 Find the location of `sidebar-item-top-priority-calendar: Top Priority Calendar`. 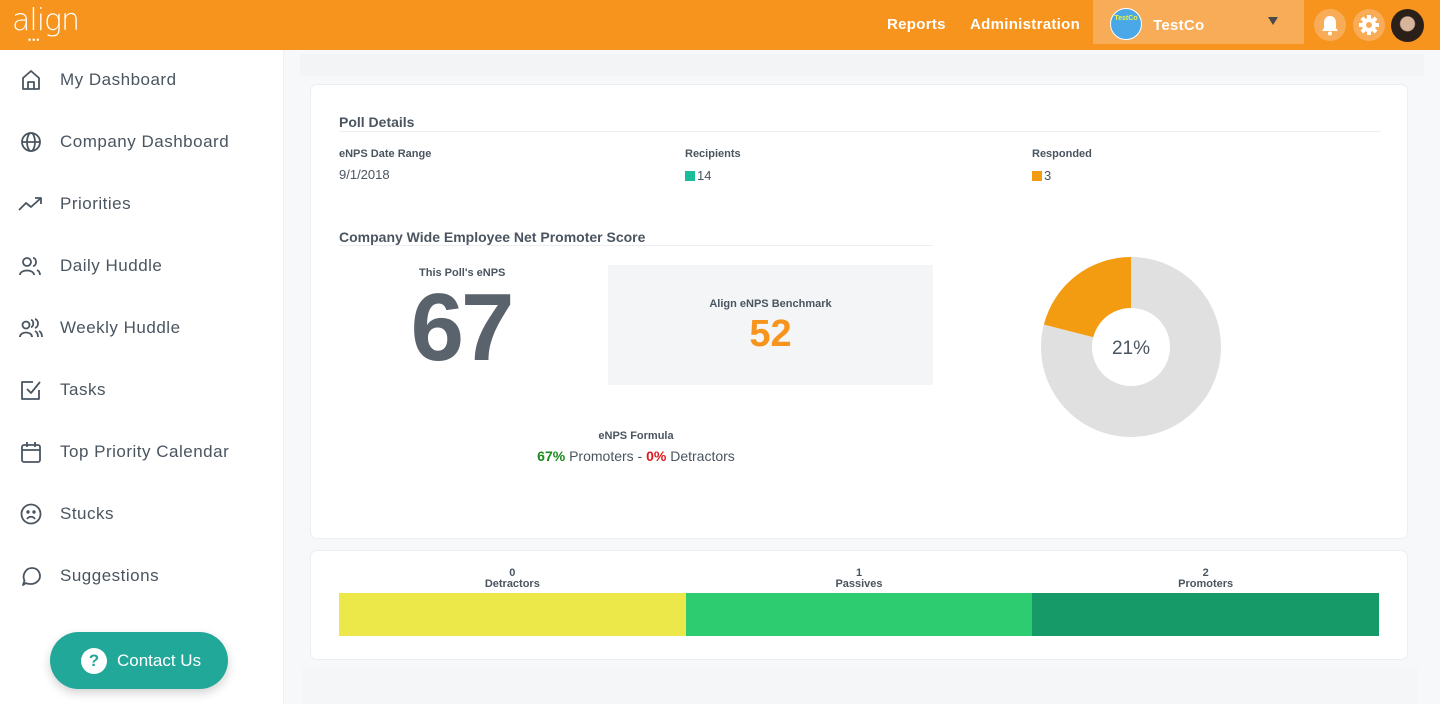

sidebar-item-top-priority-calendar: Top Priority Calendar is located at coordinates (143, 452).